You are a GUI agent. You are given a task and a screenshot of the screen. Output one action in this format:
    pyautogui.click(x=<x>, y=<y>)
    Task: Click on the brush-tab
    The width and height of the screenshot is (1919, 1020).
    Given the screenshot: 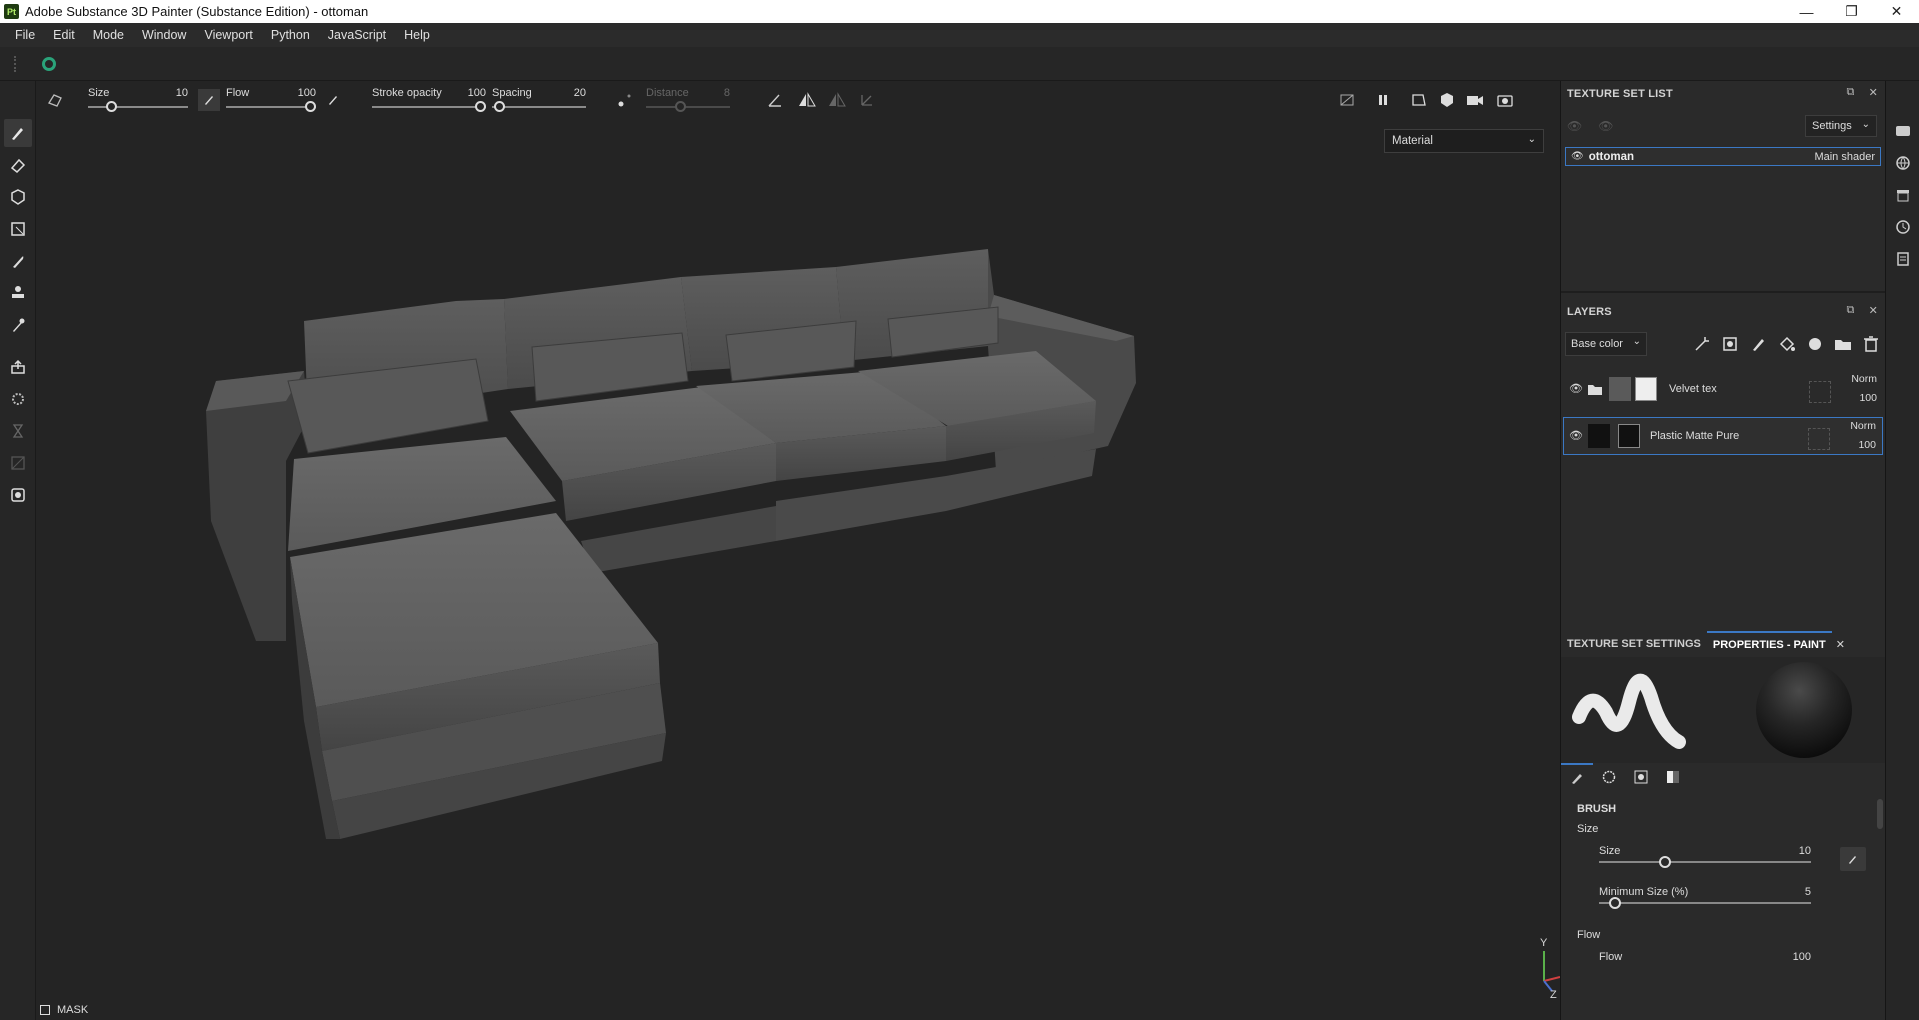 What is the action you would take?
    pyautogui.click(x=1577, y=777)
    